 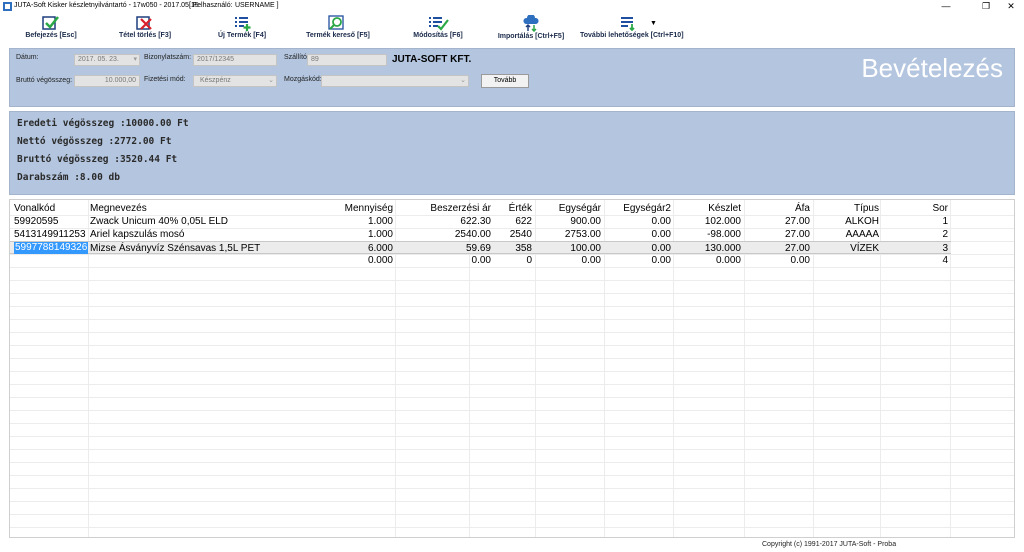 I want to click on column-header-type: Típus, so click(x=846, y=208).